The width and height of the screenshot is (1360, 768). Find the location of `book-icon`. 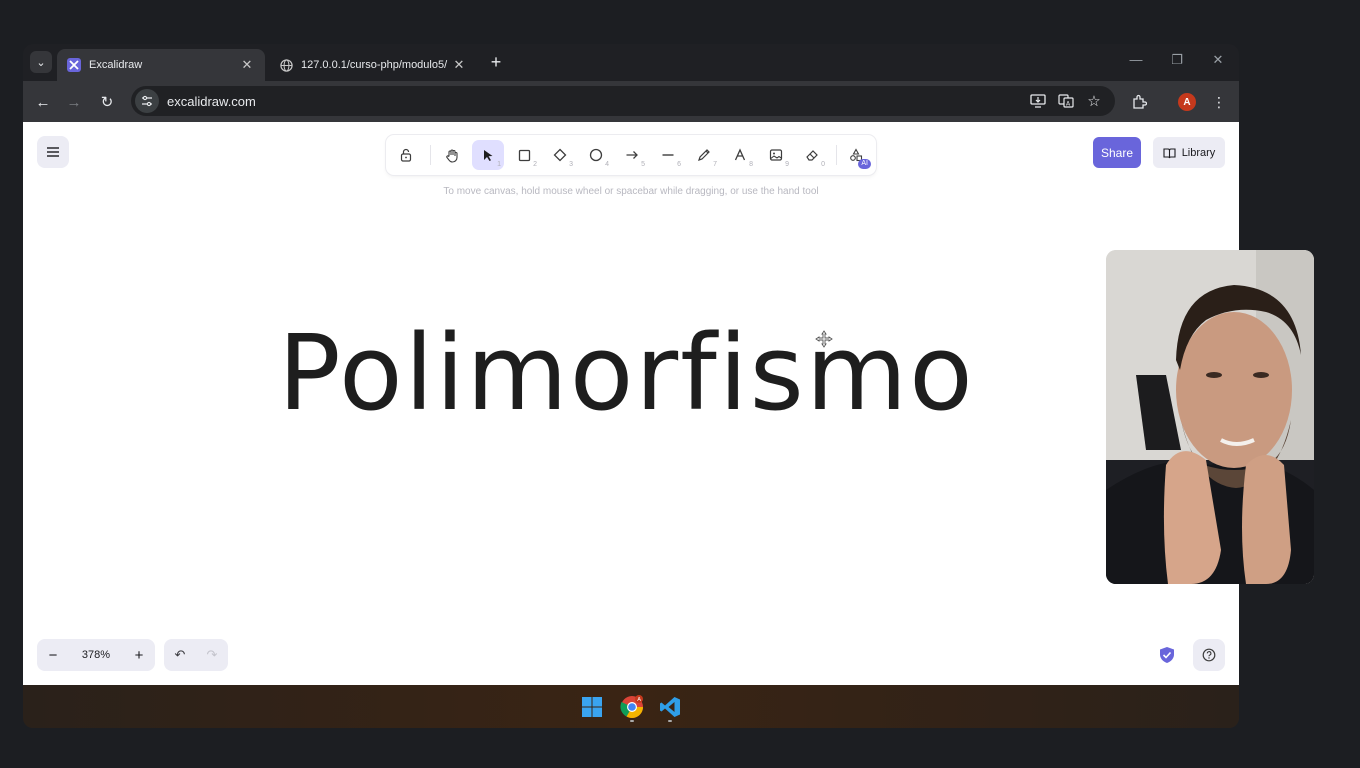

book-icon is located at coordinates (1169, 152).